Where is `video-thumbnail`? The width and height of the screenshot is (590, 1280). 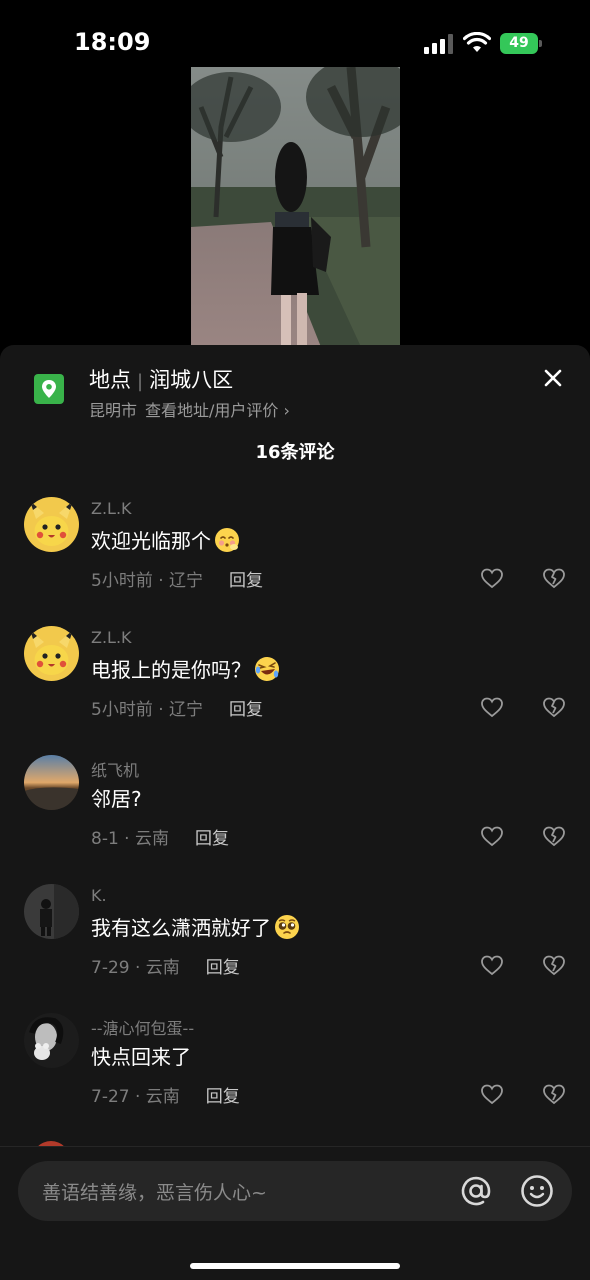 video-thumbnail is located at coordinates (295, 207).